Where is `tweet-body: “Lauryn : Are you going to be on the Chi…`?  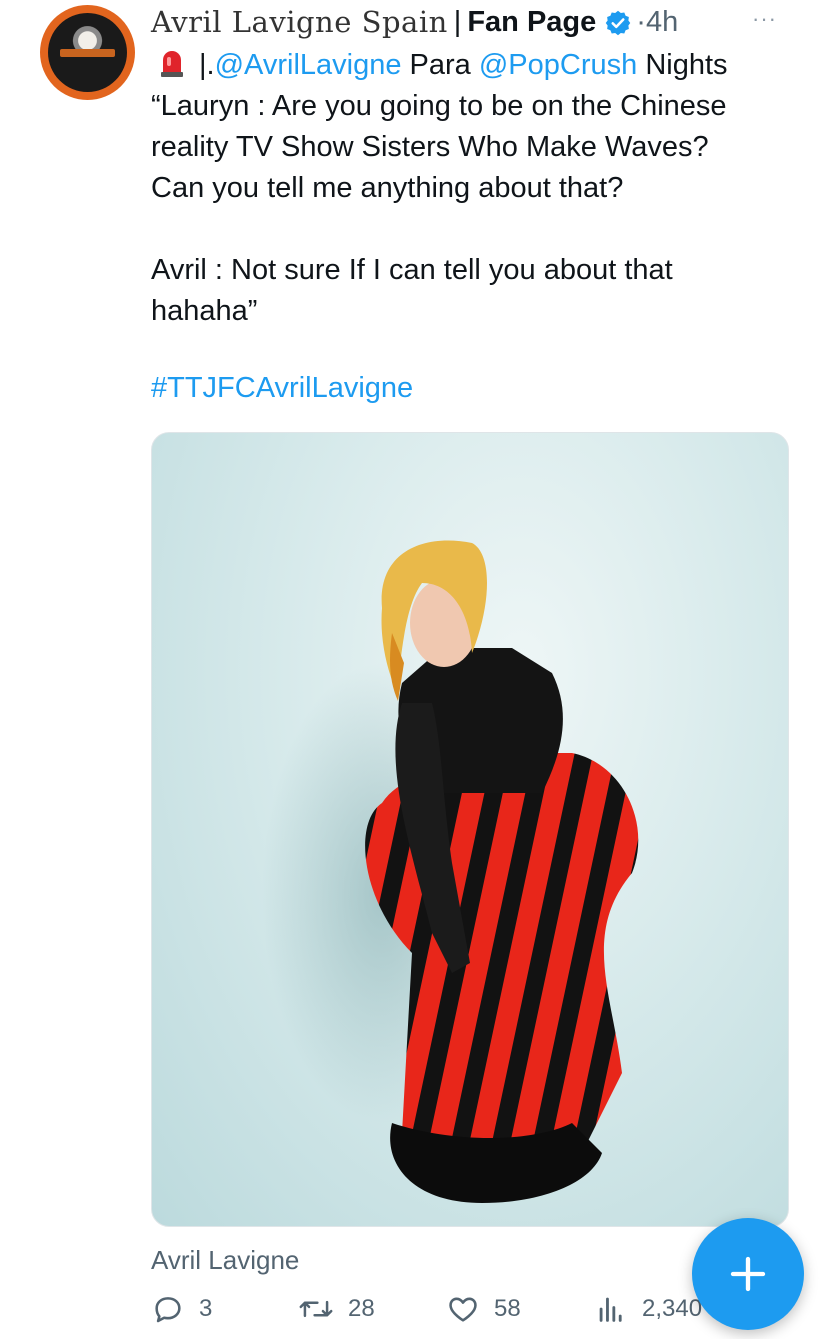
tweet-body: “Lauryn : Are you going to be on the Chi… is located at coordinates (439, 208).